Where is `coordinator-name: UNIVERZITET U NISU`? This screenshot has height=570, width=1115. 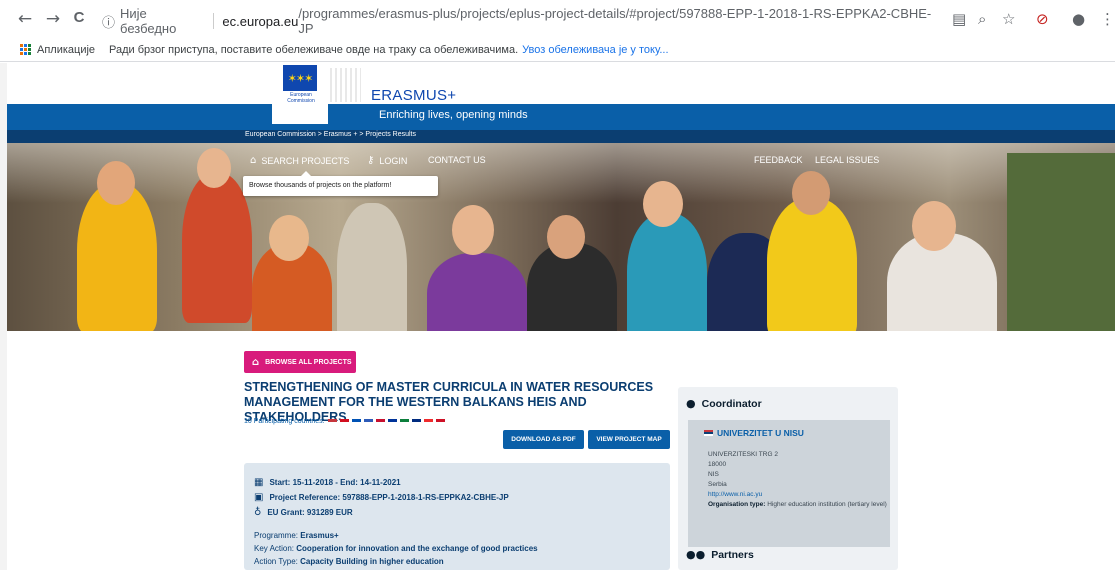
coordinator-name: UNIVERZITET U NISU is located at coordinates (760, 433).